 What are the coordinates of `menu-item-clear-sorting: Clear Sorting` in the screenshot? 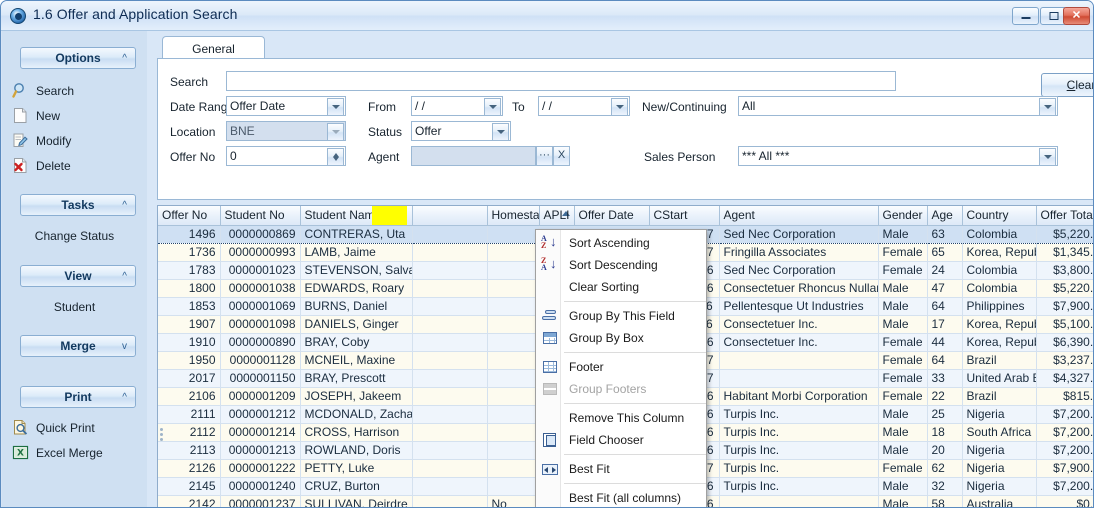 It's located at (621, 287).